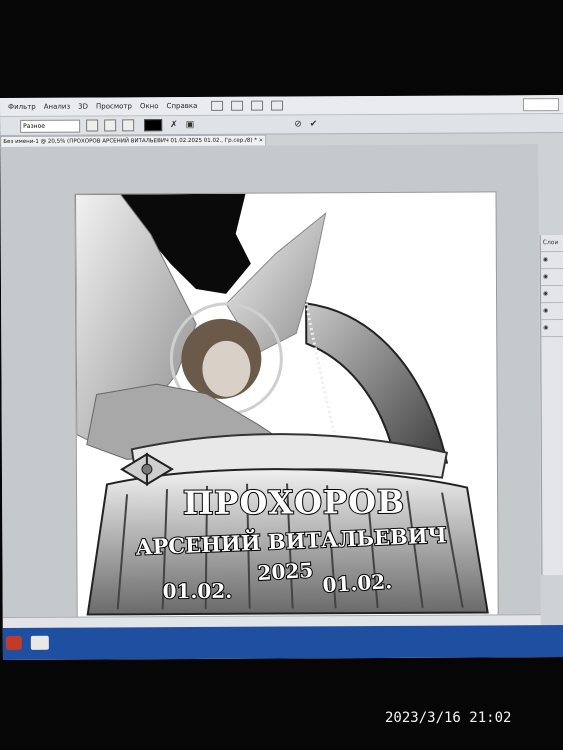 This screenshot has width=563, height=750. Describe the element at coordinates (198, 591) in the screenshot. I see `birth-date-text: 01.02.` at that location.